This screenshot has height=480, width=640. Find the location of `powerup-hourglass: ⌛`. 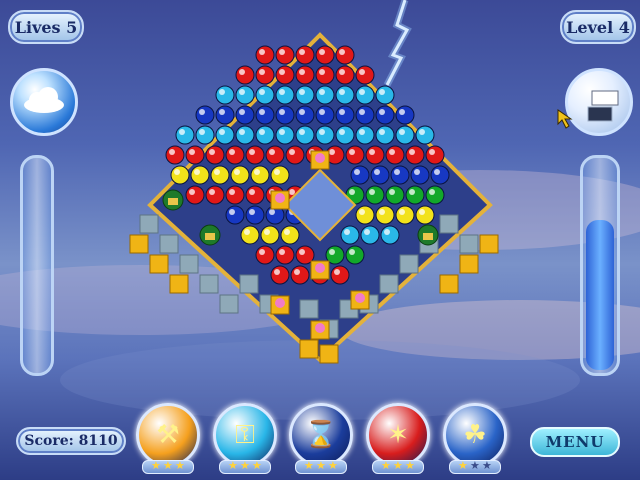

powerup-hourglass: ⌛ is located at coordinates (321, 435).